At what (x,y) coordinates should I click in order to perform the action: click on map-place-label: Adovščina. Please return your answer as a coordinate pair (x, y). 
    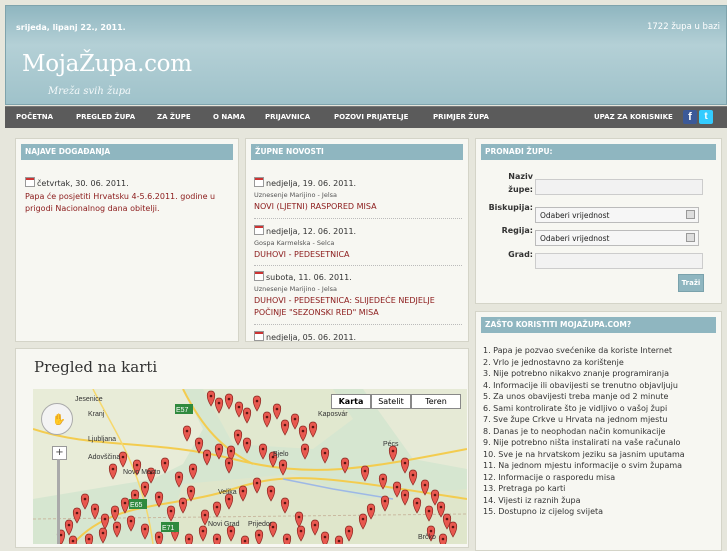
    Looking at the image, I should click on (104, 457).